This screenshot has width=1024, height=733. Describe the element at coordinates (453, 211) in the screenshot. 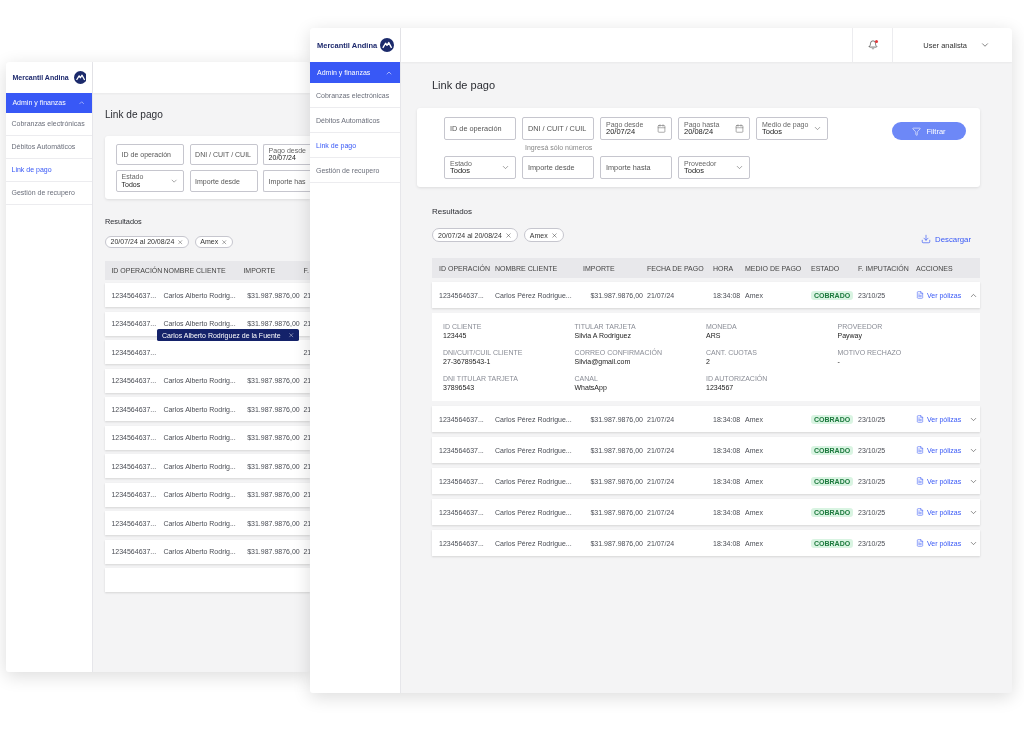

I see `section-title: Resultados` at that location.